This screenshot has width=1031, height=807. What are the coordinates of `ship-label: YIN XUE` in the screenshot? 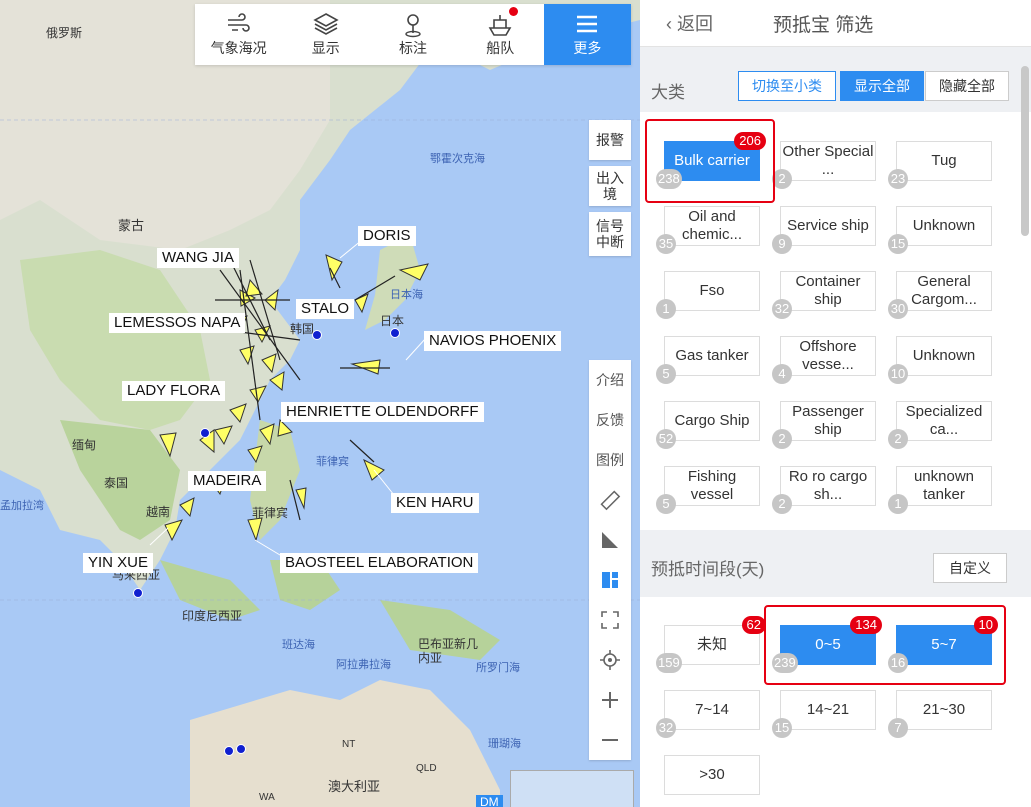 It's located at (118, 563).